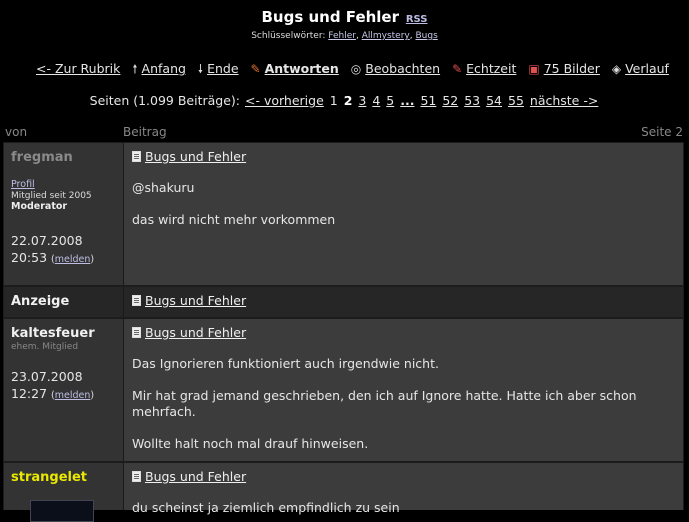  I want to click on post-body: Bugs und Fehler, so click(403, 302).